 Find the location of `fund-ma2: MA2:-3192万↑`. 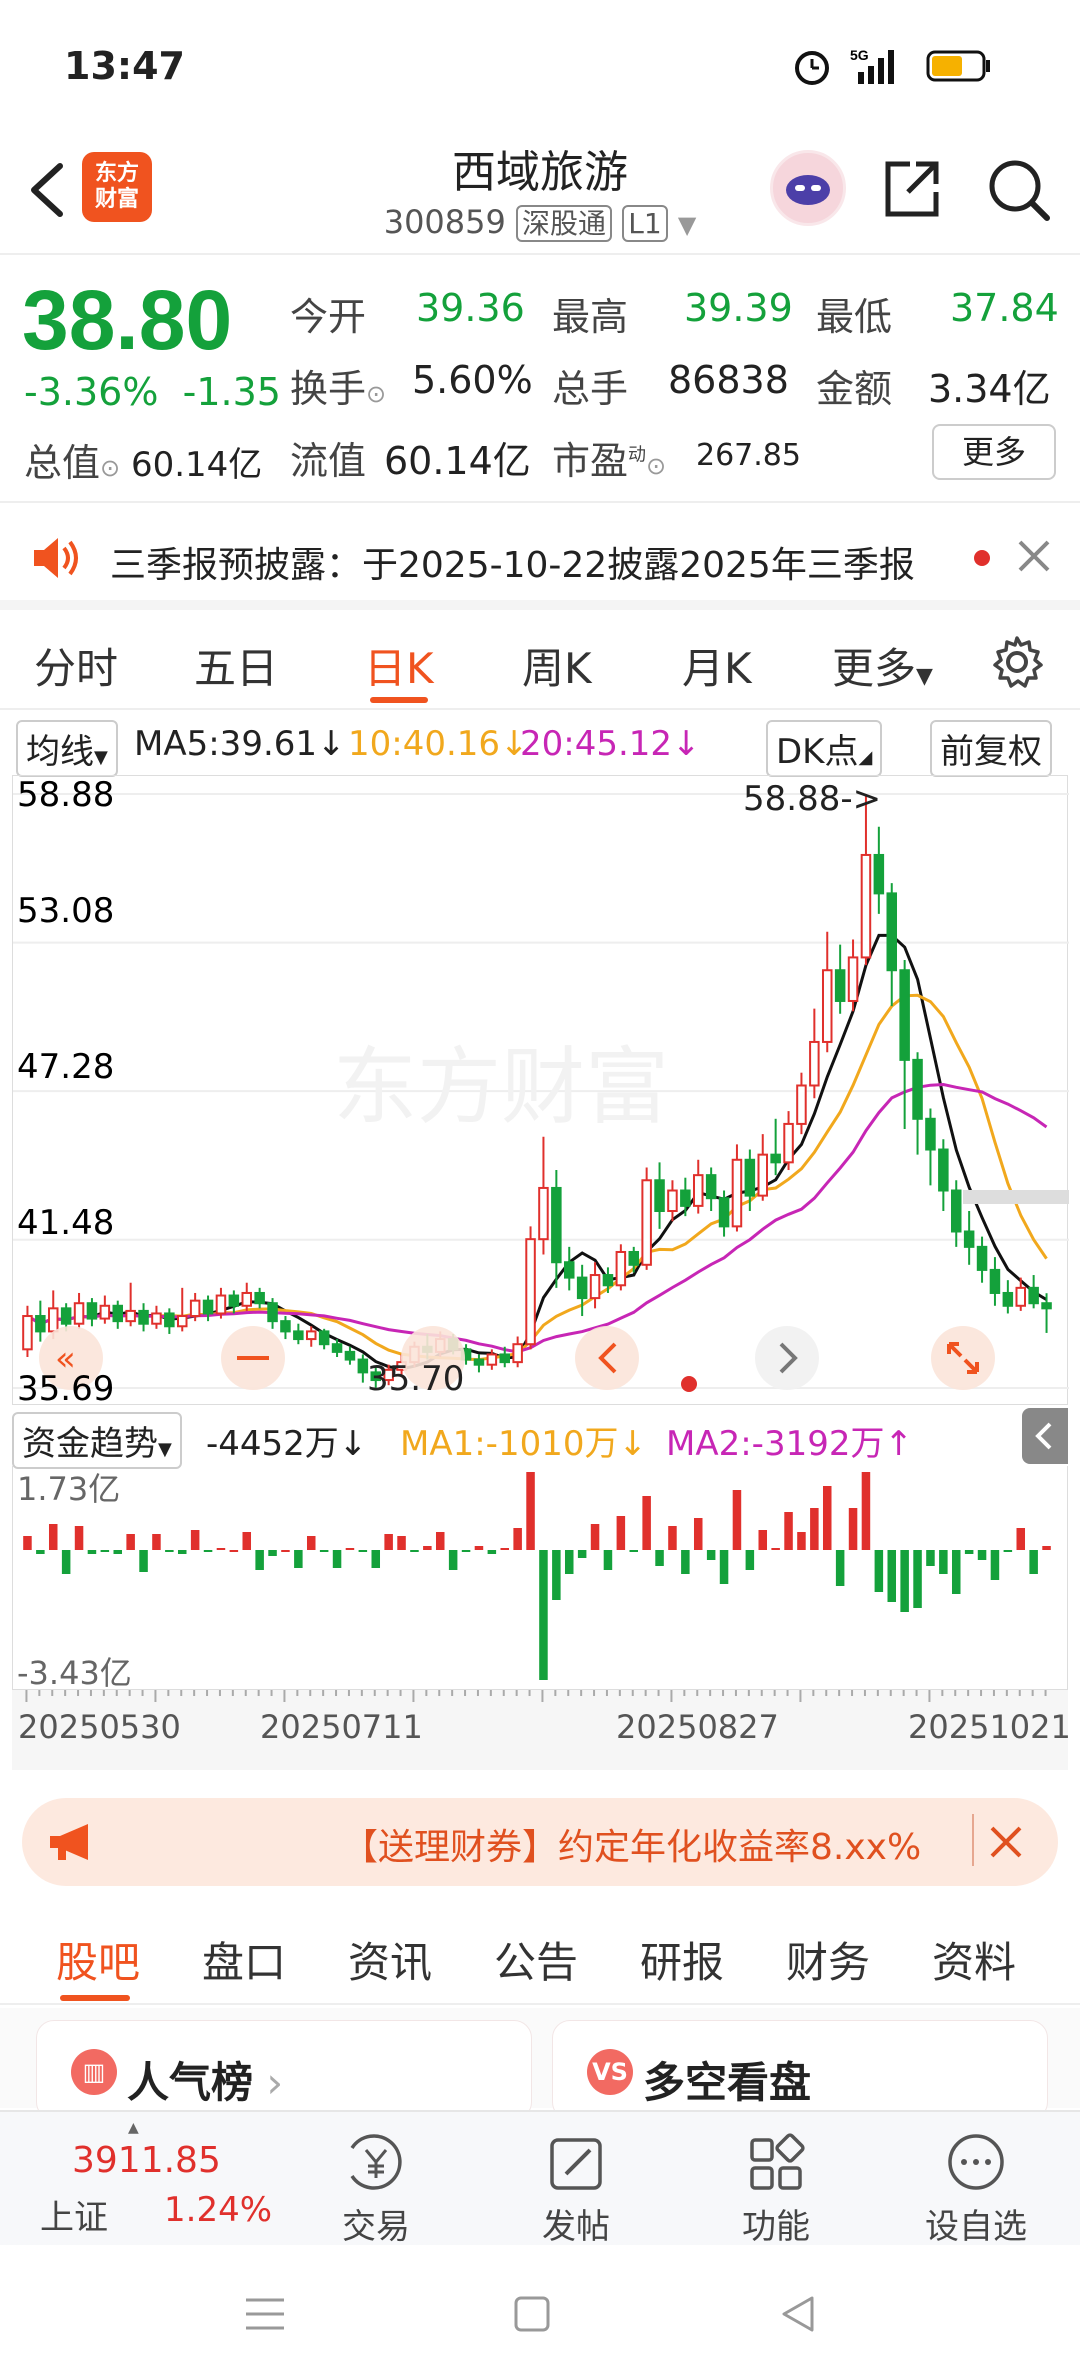

fund-ma2: MA2:-3192万↑ is located at coordinates (789, 1444).